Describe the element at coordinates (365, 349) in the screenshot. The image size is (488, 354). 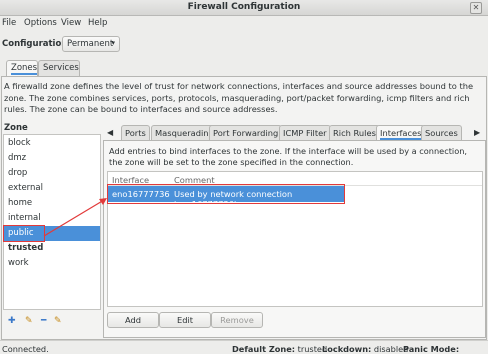
I see `lockdown-status: Lockdown: disabled` at that location.